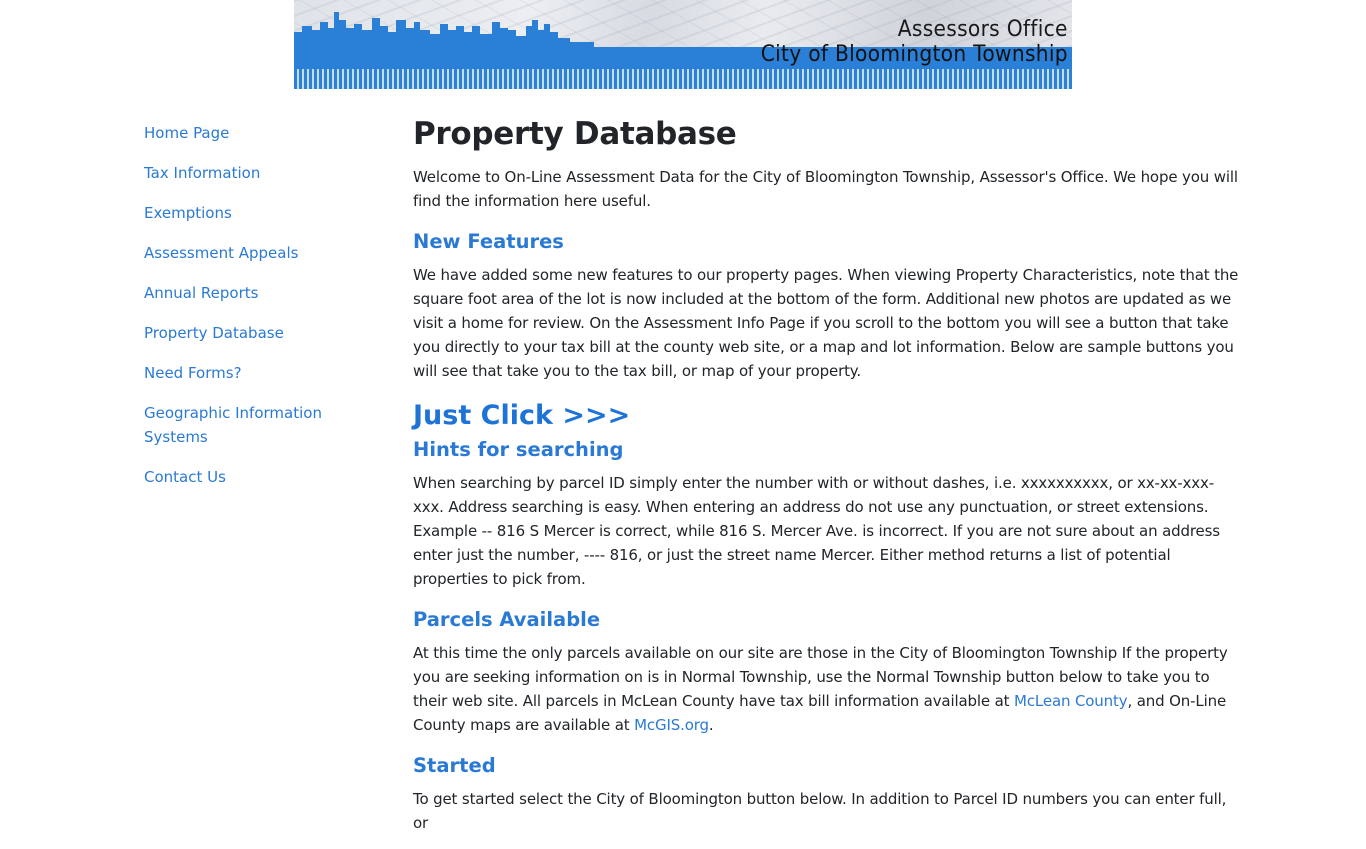 The image size is (1366, 849). What do you see at coordinates (983, 29) in the screenshot?
I see `banner-title: Assessors Office` at bounding box center [983, 29].